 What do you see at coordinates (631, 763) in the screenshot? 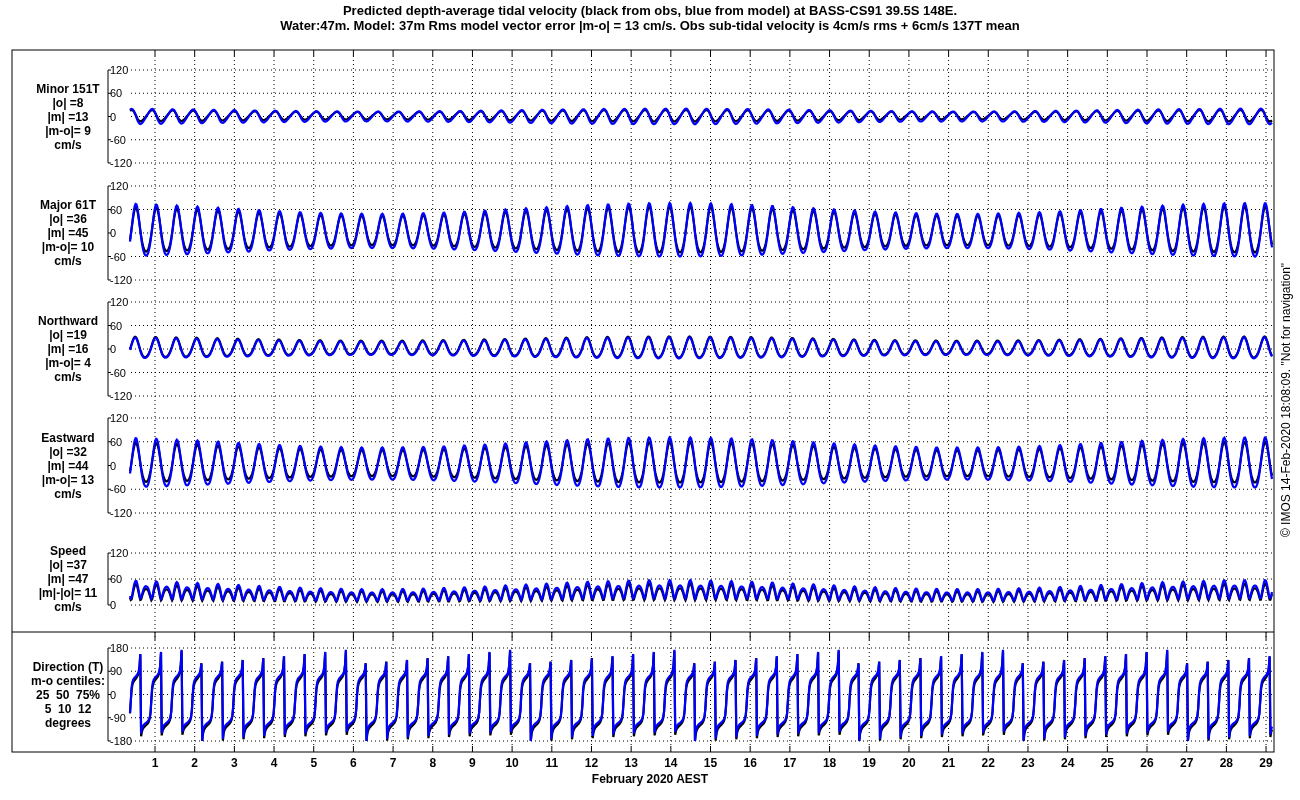
I see `x-tick-label: 13` at bounding box center [631, 763].